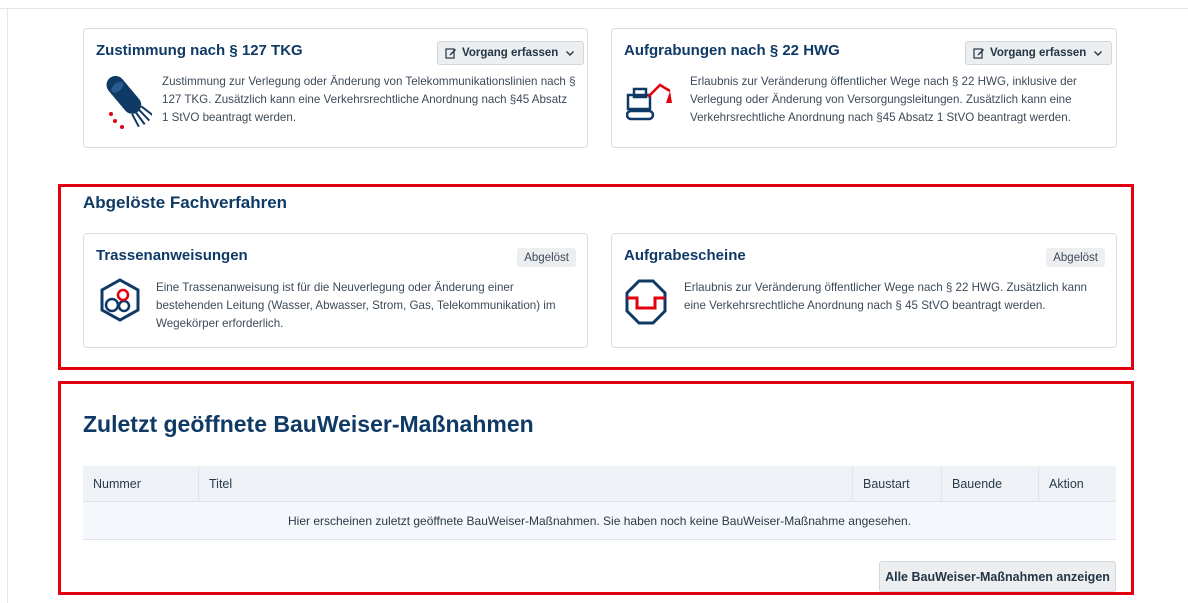 The width and height of the screenshot is (1188, 603). What do you see at coordinates (732, 50) in the screenshot?
I see `card-title: Aufgrabungen nach § 22 HWG` at bounding box center [732, 50].